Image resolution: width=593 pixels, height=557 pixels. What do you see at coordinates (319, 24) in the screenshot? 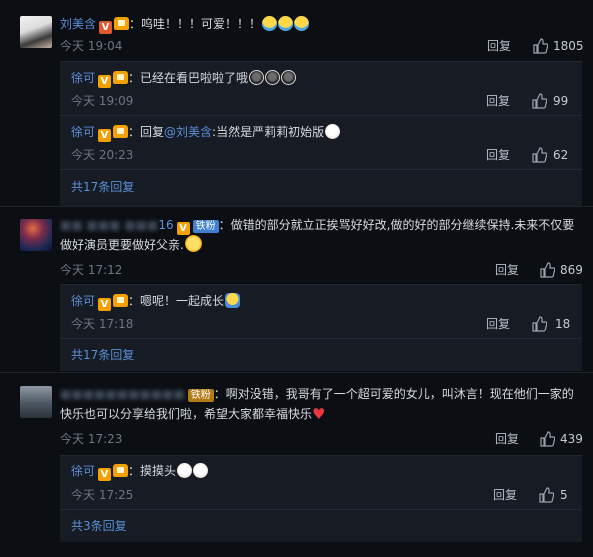
I see `comment-body: 刘美含 V ：呜哇！！！可爱！！！` at bounding box center [319, 24].